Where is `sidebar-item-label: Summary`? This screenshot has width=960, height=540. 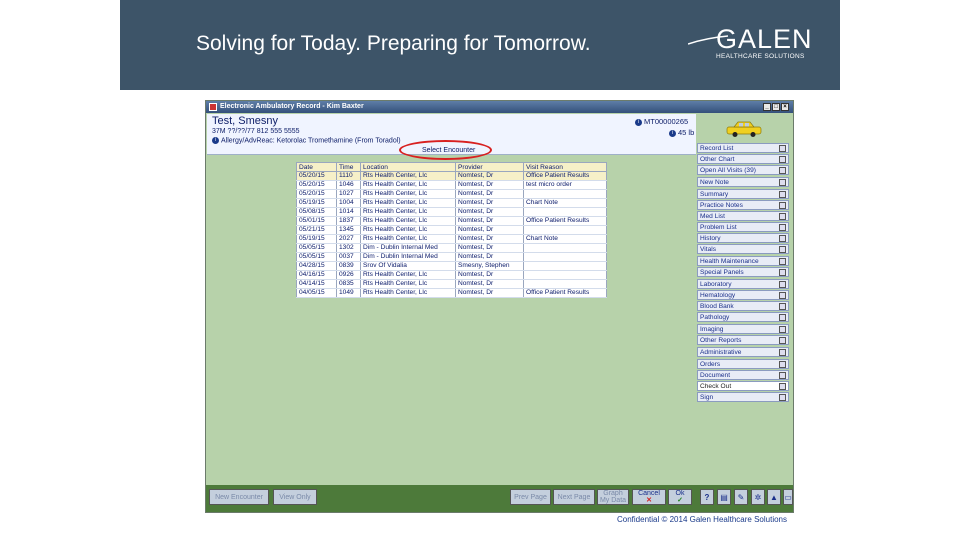
sidebar-item-label: Summary is located at coordinates (714, 194).